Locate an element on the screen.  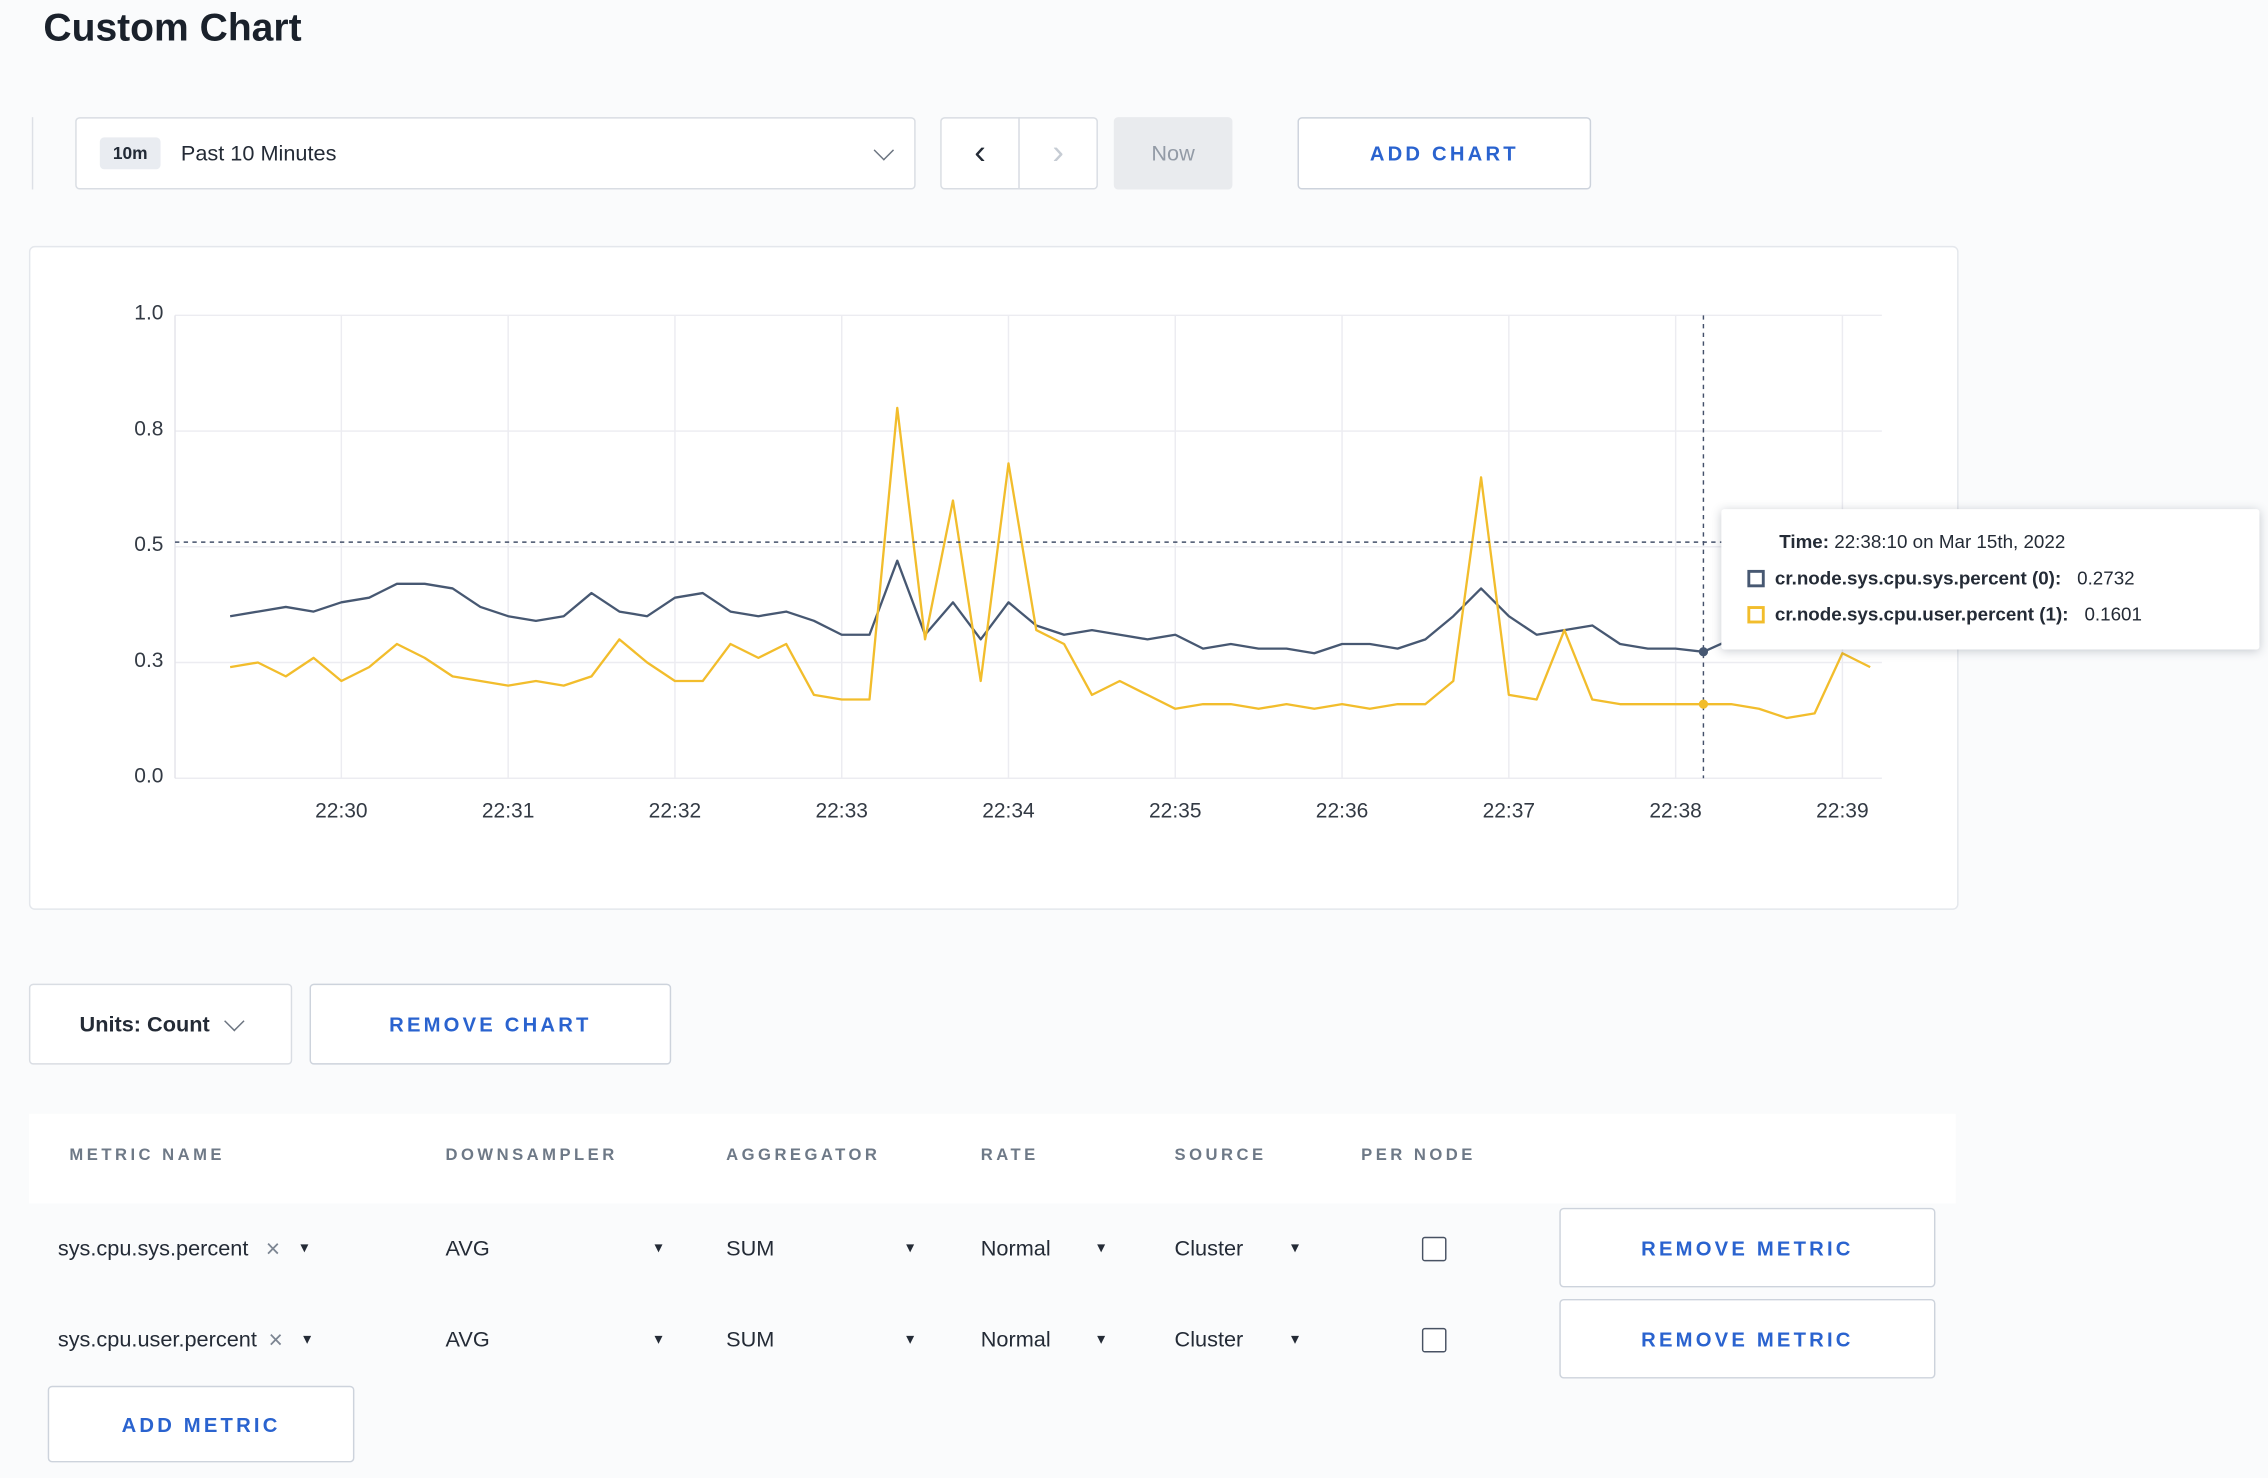
prev-time-button: ‹ is located at coordinates (980, 153).